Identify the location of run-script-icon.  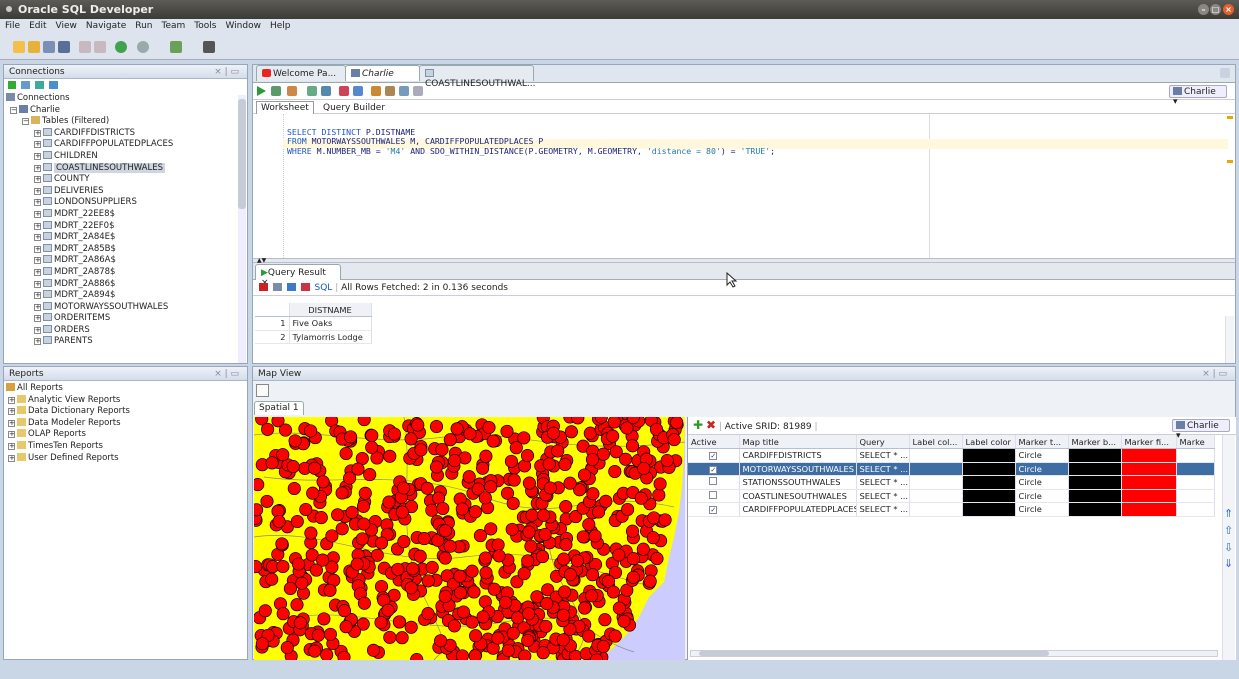
(276, 91).